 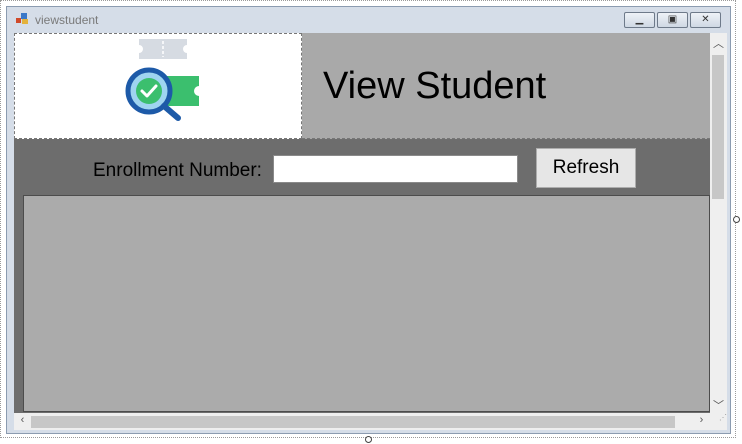 I want to click on chevron-right-icon: ›, so click(x=701, y=420).